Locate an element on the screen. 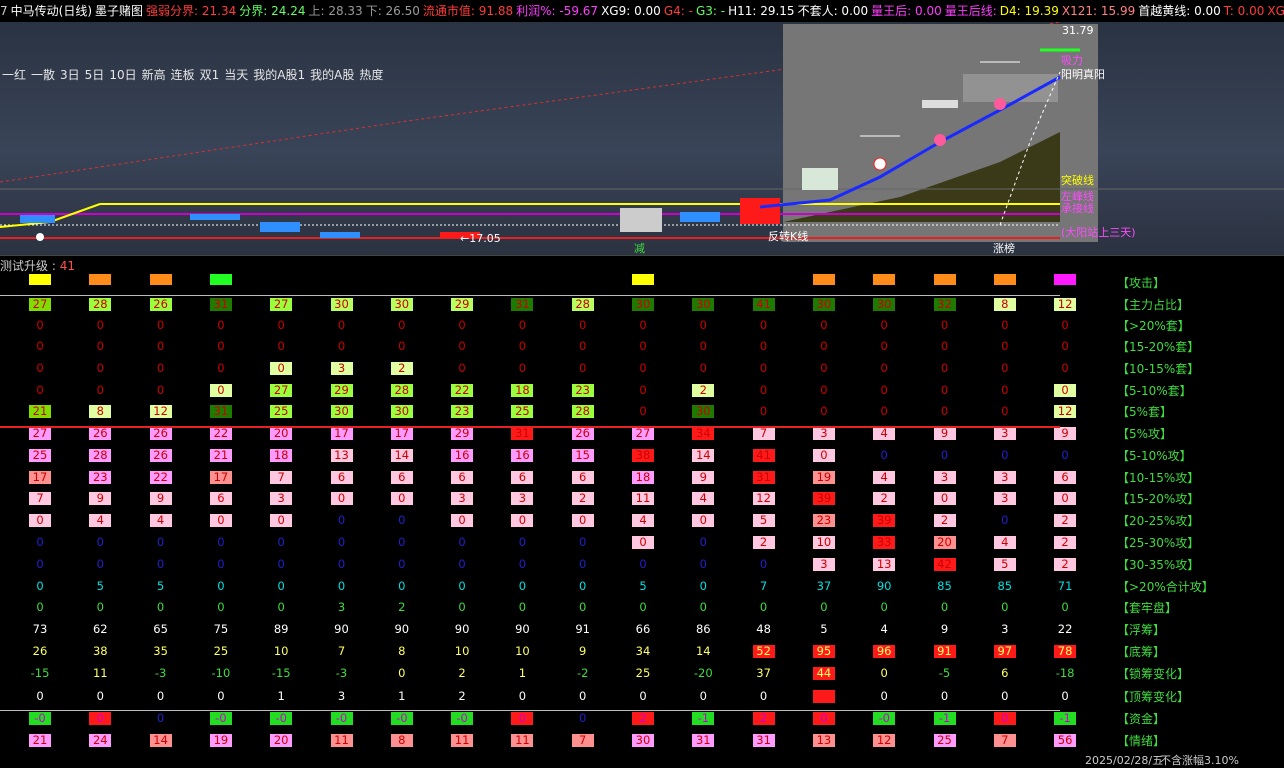  info-item: 强弱分界: 21.34 is located at coordinates (191, 11).